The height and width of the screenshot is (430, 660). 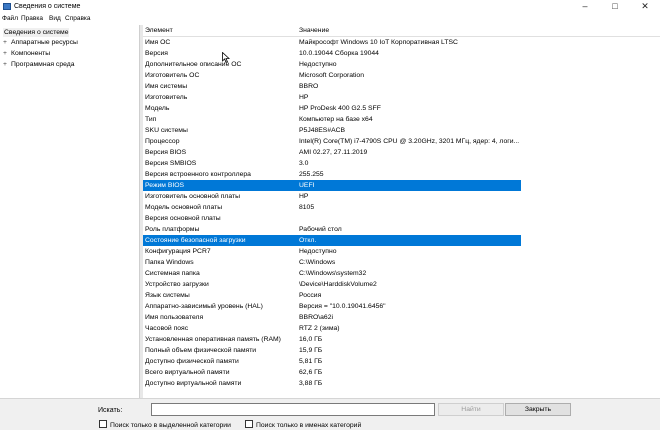 What do you see at coordinates (401, 317) in the screenshot?
I see `table-row: Имя пользователя BBRO\a62i` at bounding box center [401, 317].